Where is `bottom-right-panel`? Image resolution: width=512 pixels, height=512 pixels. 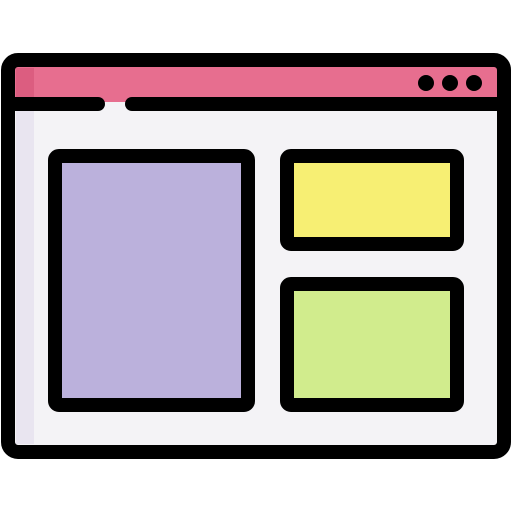 bottom-right-panel is located at coordinates (372, 344).